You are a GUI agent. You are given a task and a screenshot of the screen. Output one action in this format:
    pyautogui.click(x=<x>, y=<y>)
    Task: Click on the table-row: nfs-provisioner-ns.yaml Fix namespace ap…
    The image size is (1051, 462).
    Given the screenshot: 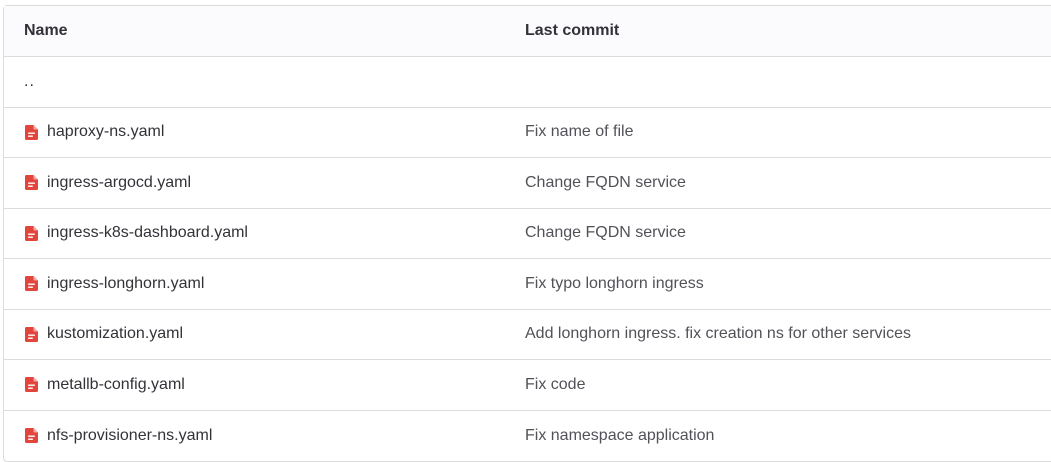 What is the action you would take?
    pyautogui.click(x=527, y=436)
    